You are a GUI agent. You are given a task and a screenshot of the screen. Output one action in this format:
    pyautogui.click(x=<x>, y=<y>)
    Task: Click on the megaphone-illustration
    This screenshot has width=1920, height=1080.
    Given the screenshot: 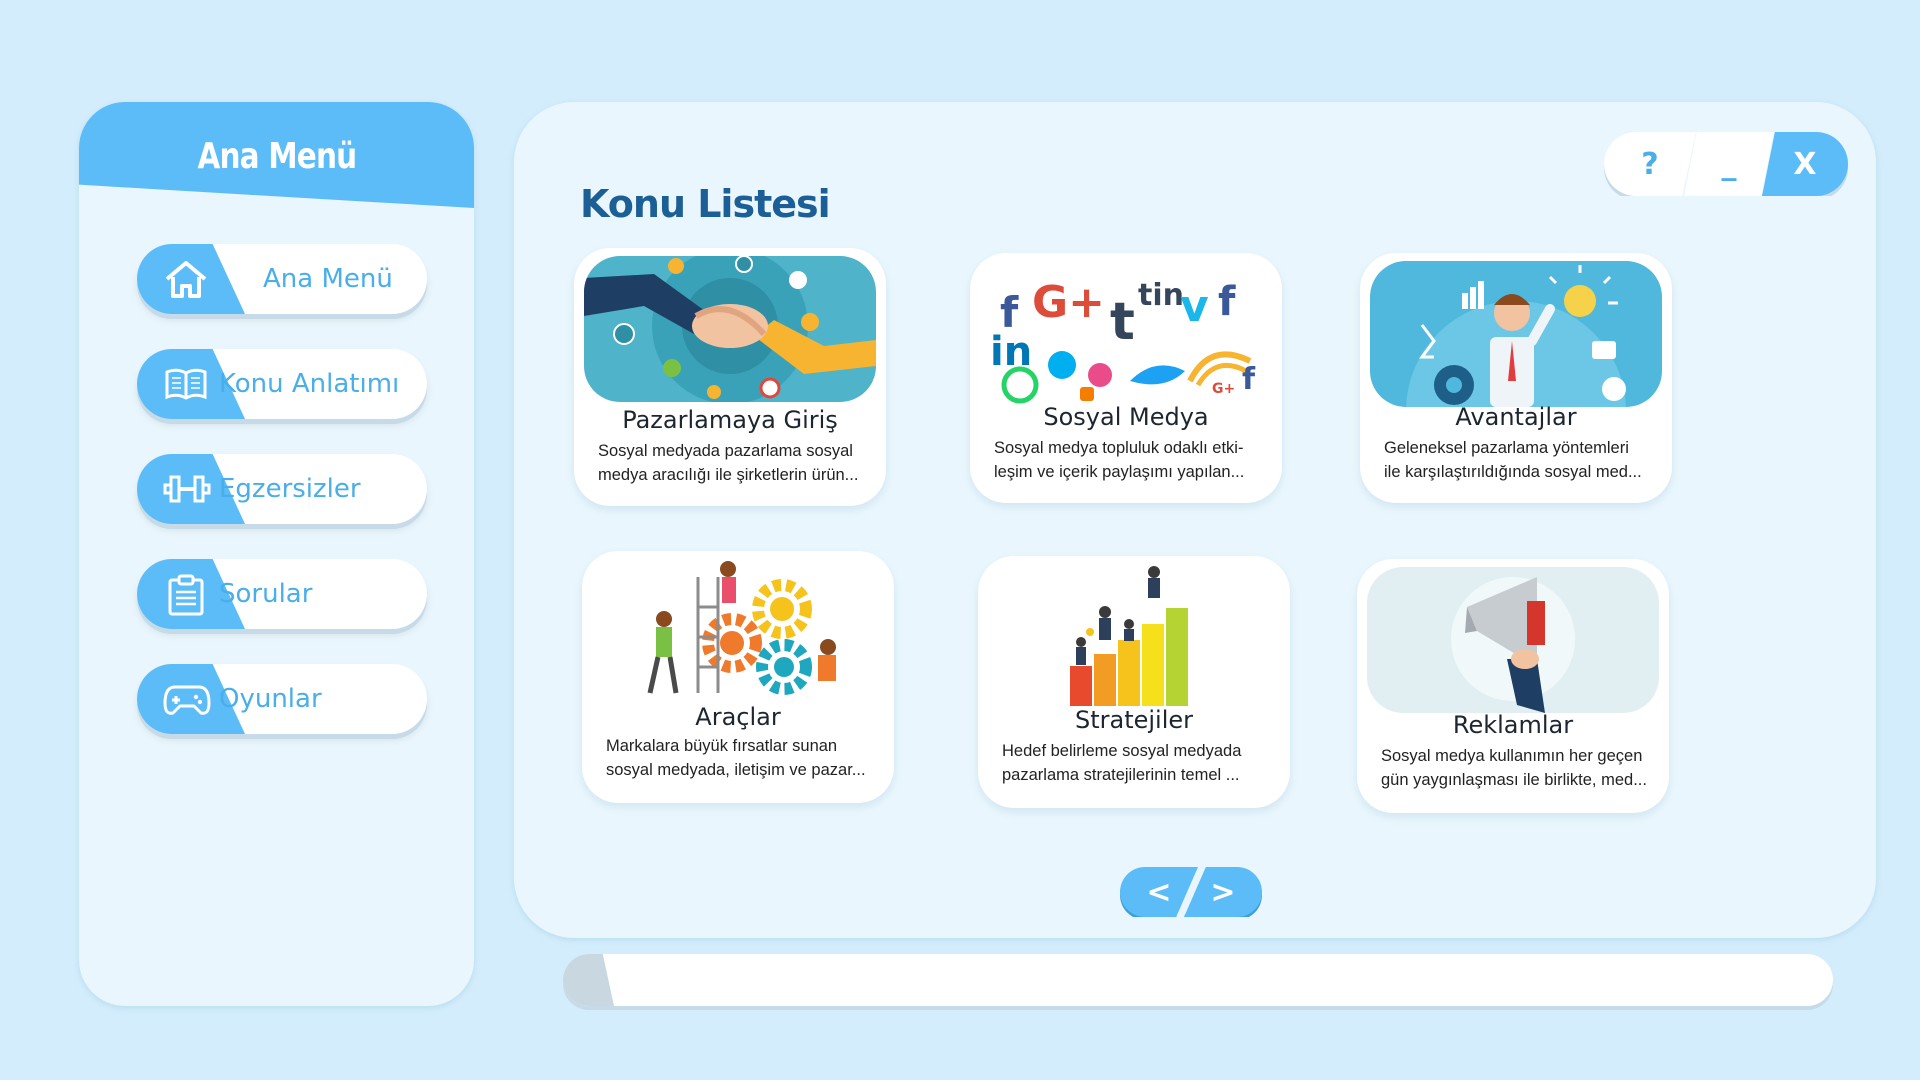 What is the action you would take?
    pyautogui.click(x=1513, y=640)
    